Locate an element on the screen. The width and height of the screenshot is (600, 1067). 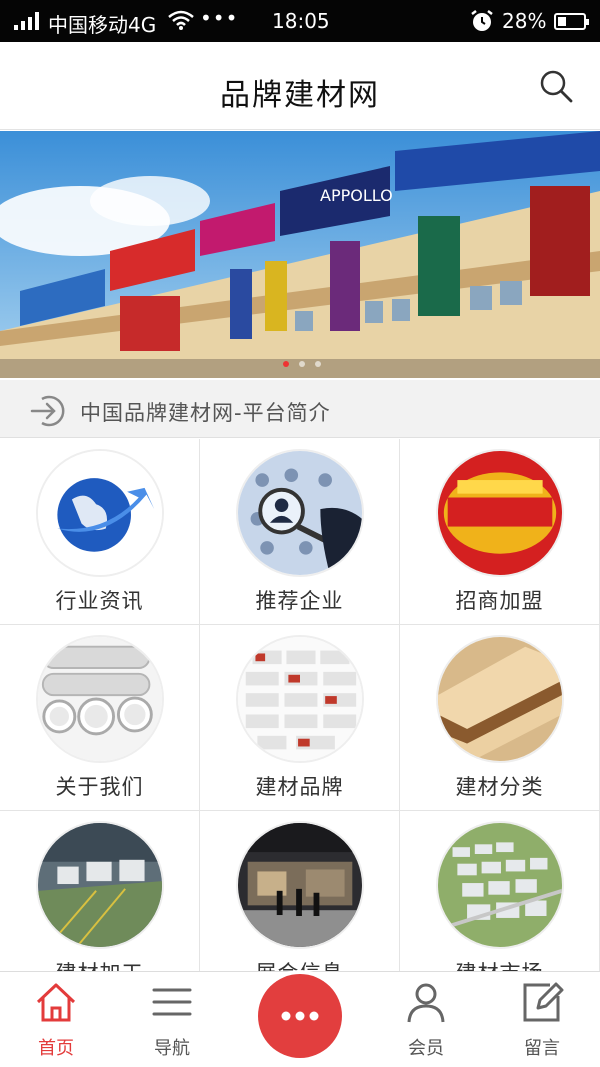
nav-home: 首页 is located at coordinates (56, 1019).